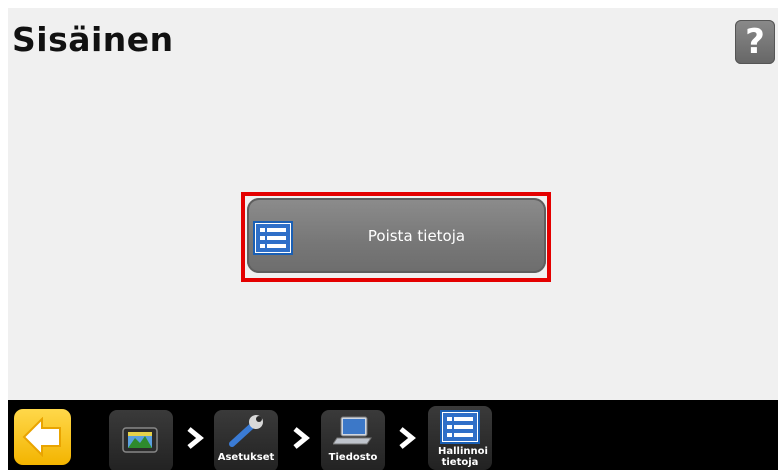 This screenshot has height=470, width=778. I want to click on help-button: ?, so click(755, 42).